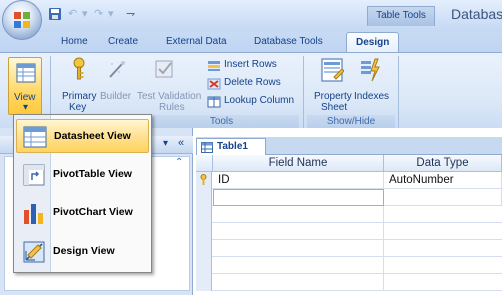 The width and height of the screenshot is (502, 295). What do you see at coordinates (298, 163) in the screenshot?
I see `field-name-header: Field Name` at bounding box center [298, 163].